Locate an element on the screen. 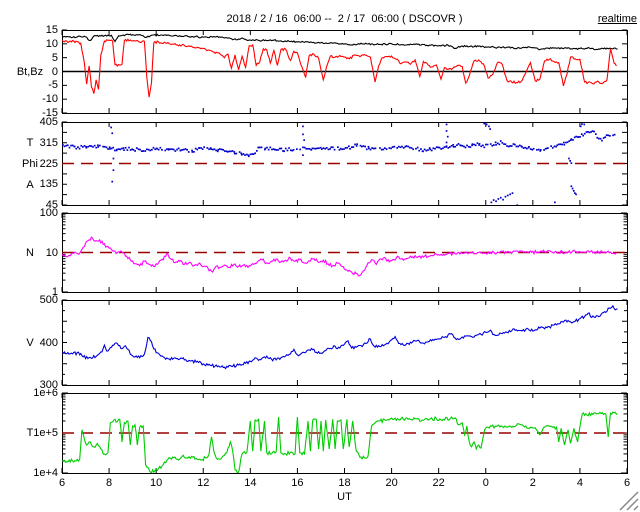  x-tick-label: 18 is located at coordinates (344, 483).